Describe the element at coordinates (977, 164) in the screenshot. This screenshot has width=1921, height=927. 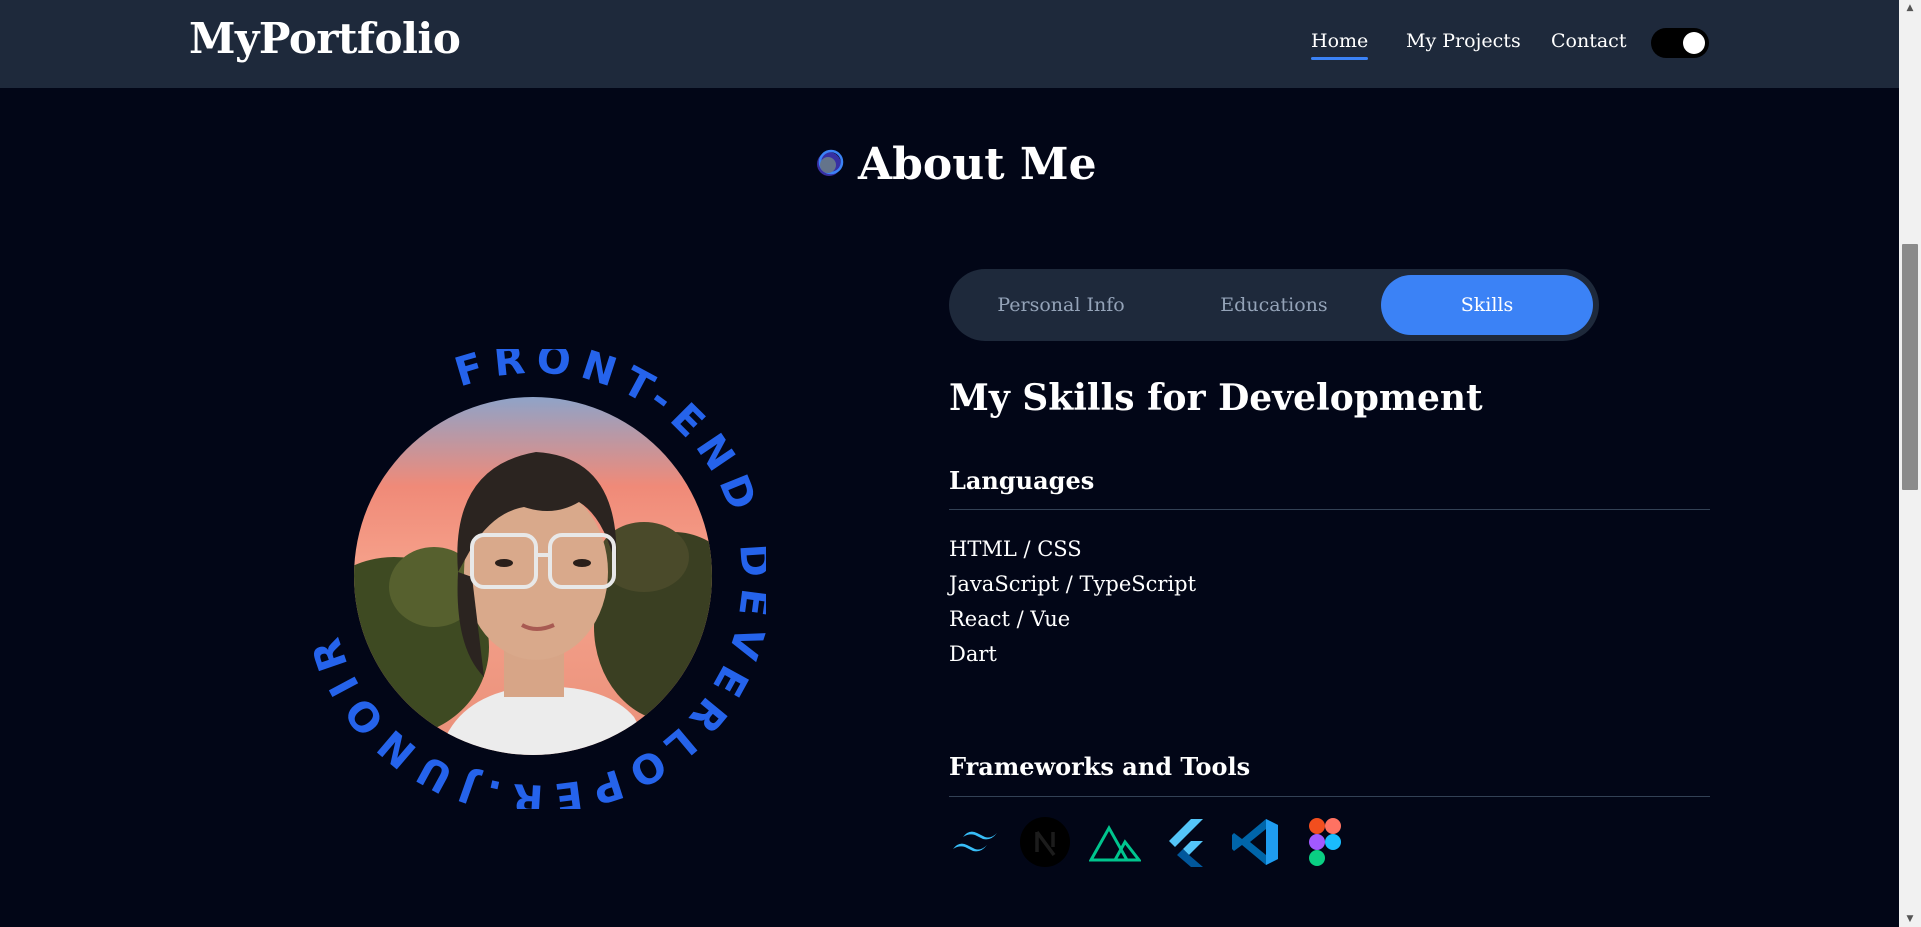
I see `page-title: About Me` at that location.